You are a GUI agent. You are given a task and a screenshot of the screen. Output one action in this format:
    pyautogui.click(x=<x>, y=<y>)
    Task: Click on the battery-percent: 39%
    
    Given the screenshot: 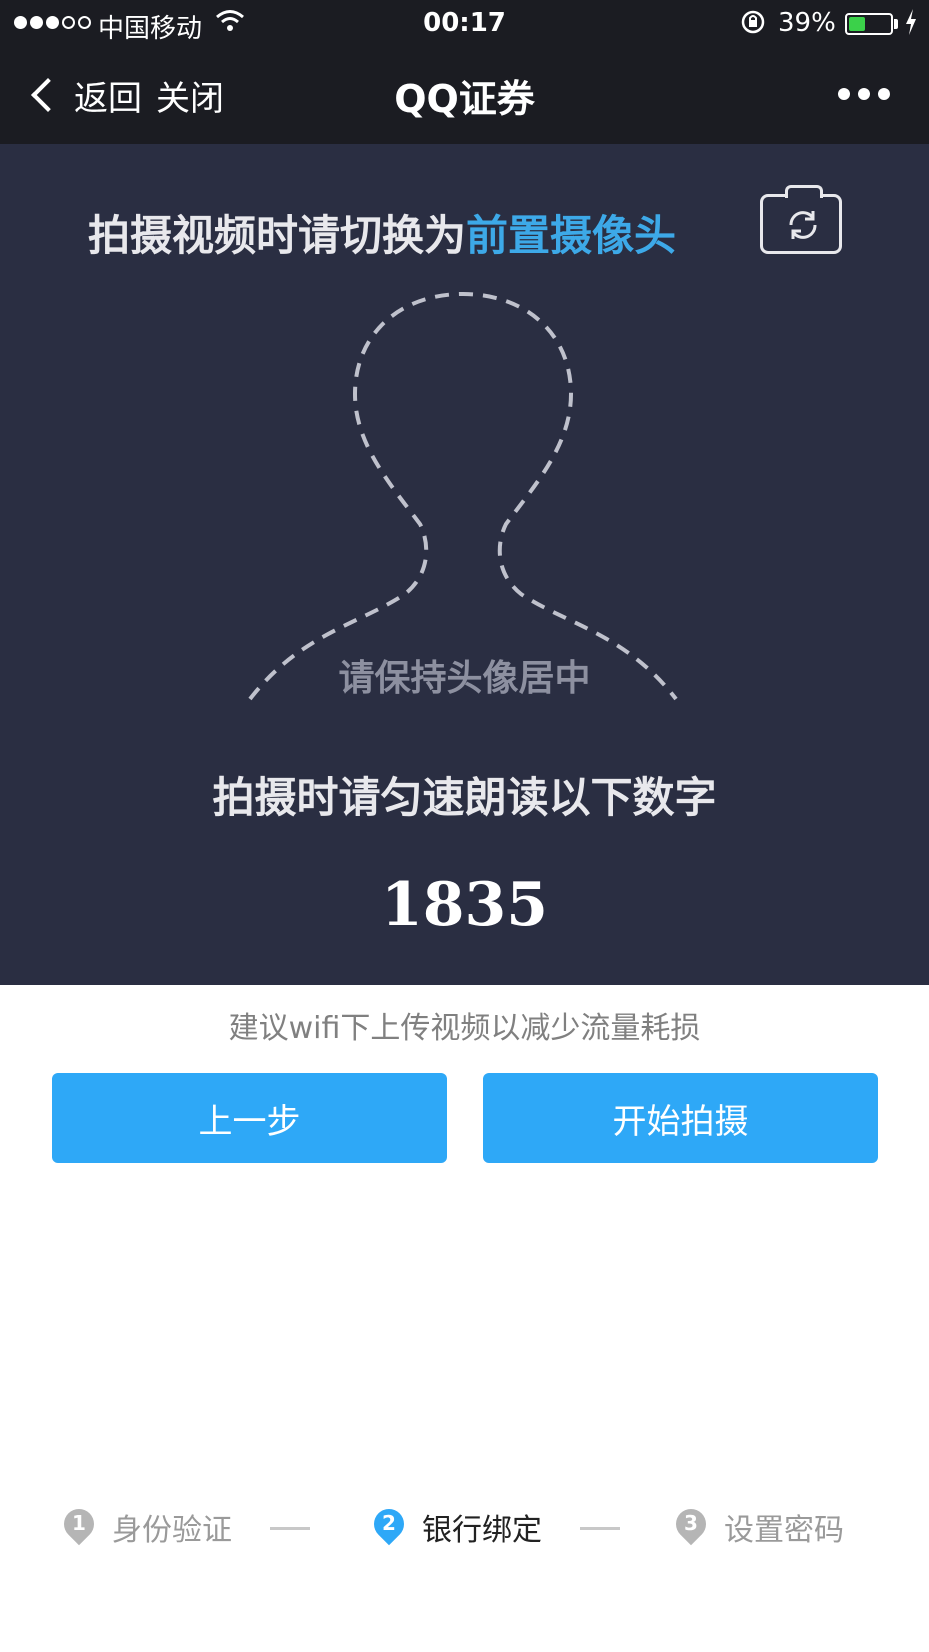 What is the action you would take?
    pyautogui.click(x=807, y=23)
    